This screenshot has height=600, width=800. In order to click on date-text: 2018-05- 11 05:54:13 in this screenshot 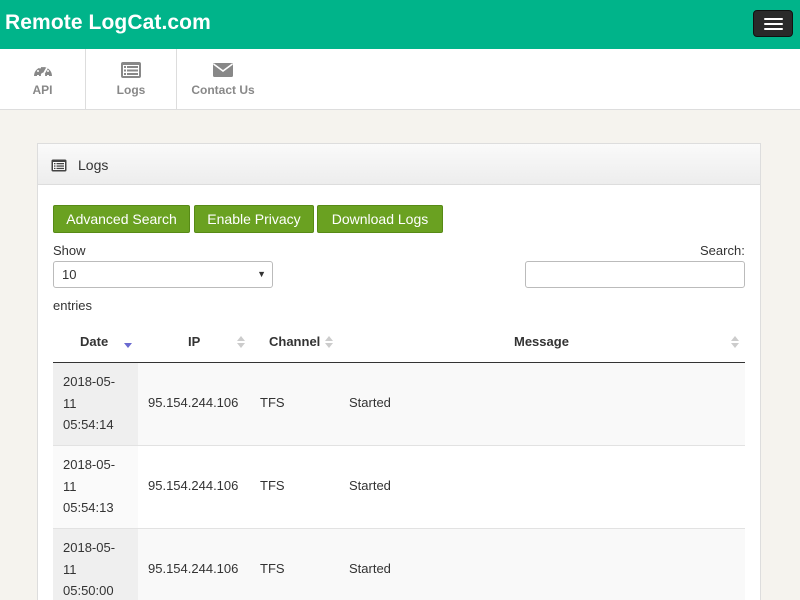, I will do `click(89, 486)`.